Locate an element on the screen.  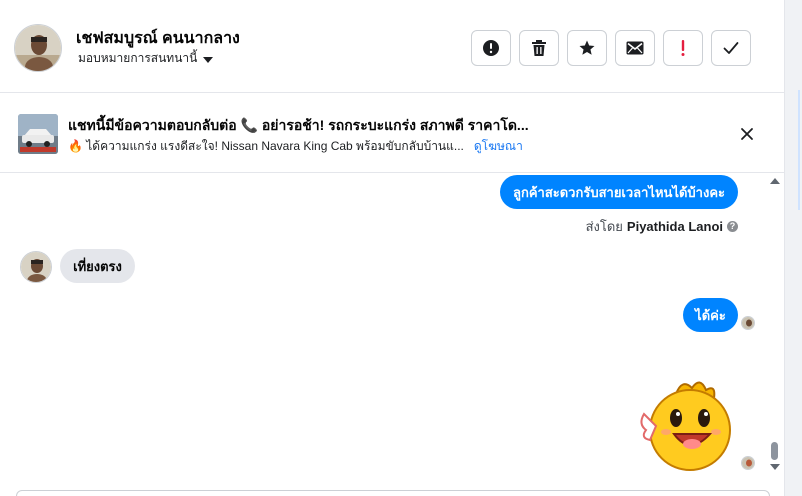
star-icon is located at coordinates (587, 47).